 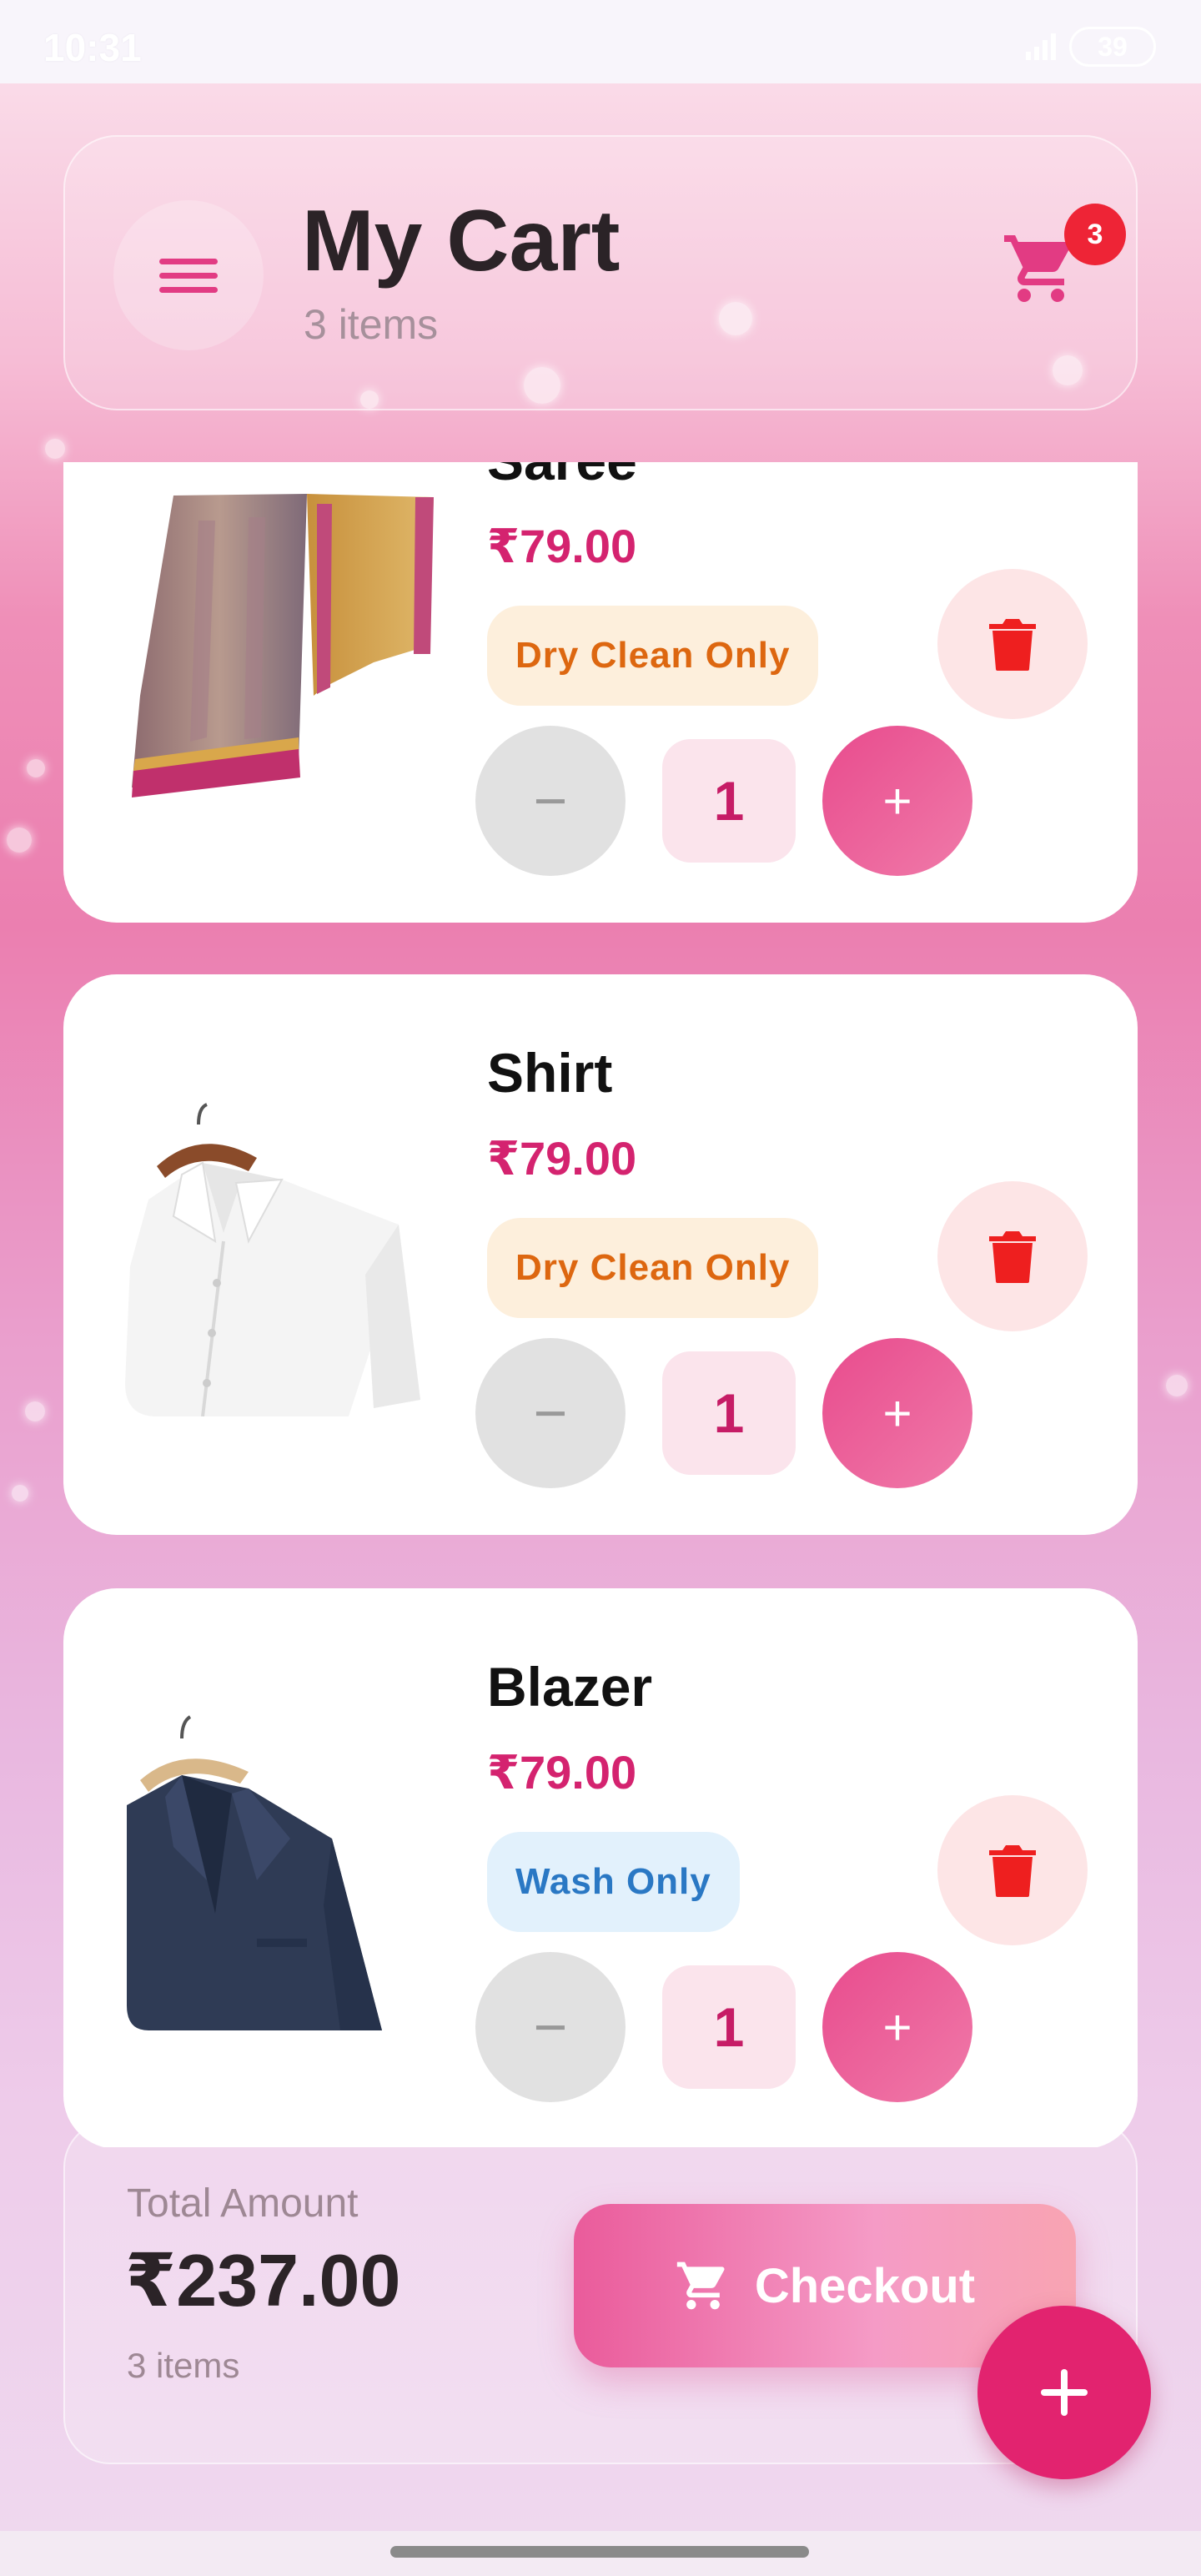 What do you see at coordinates (600, 2552) in the screenshot?
I see `home-gesture-handle` at bounding box center [600, 2552].